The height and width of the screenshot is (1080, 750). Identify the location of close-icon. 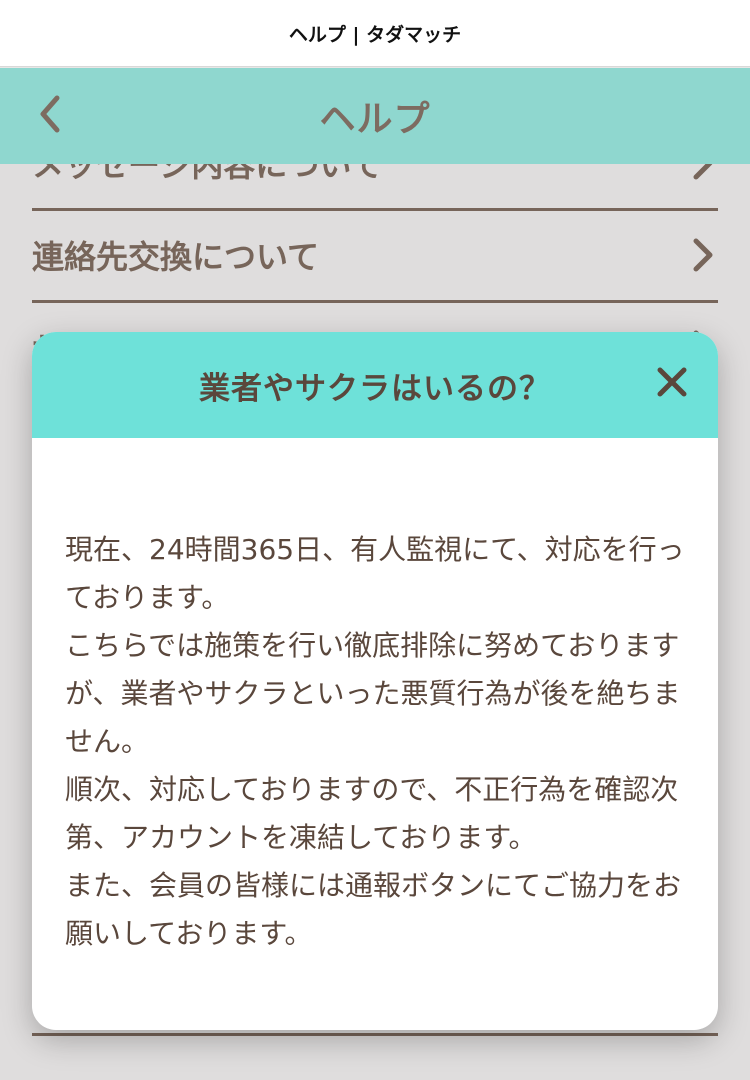
(672, 384).